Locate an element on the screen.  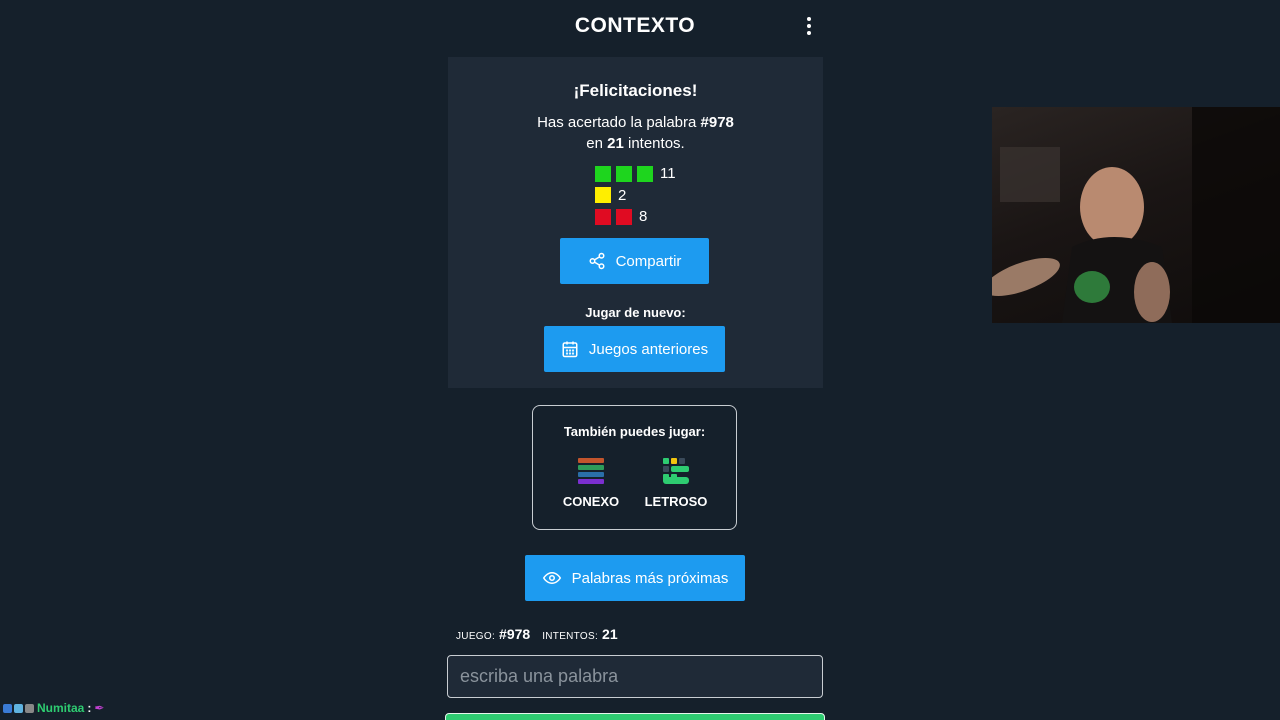
more-options-icon is located at coordinates (809, 26).